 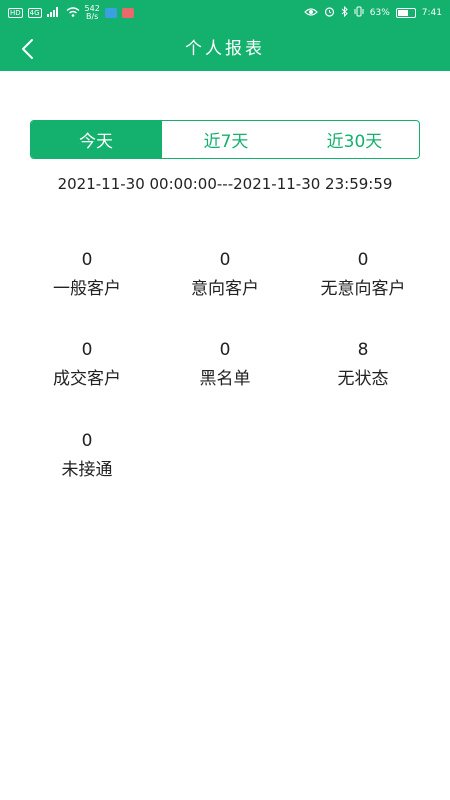 What do you see at coordinates (96, 139) in the screenshot?
I see `tab-today: 今天` at bounding box center [96, 139].